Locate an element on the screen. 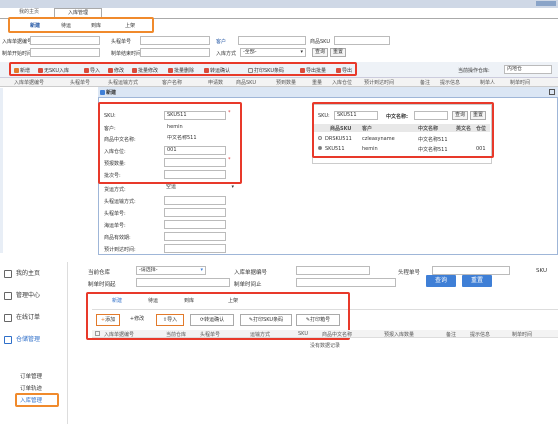  b-entry-no-input is located at coordinates (333, 270).